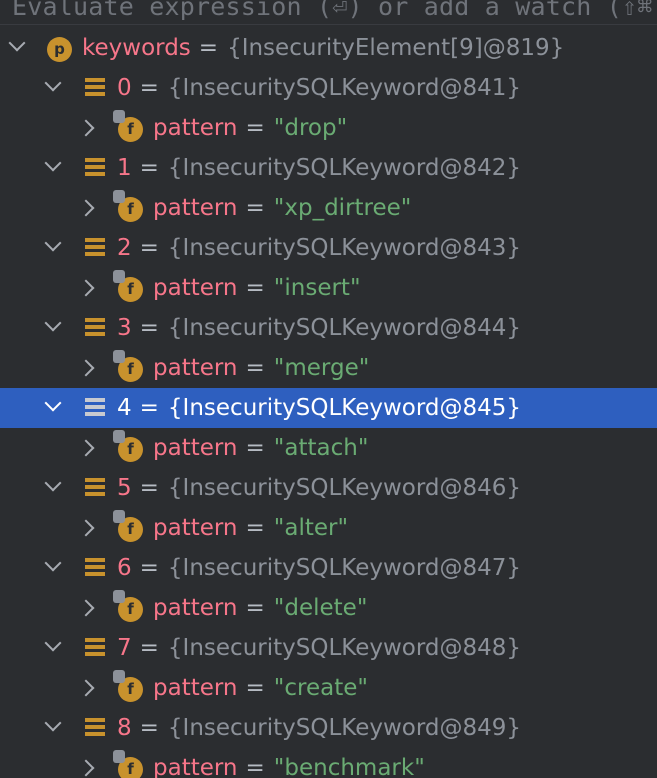  I want to click on tree-row-element: 7 = {InsecuritySQLKeyword@848}, so click(328, 648).